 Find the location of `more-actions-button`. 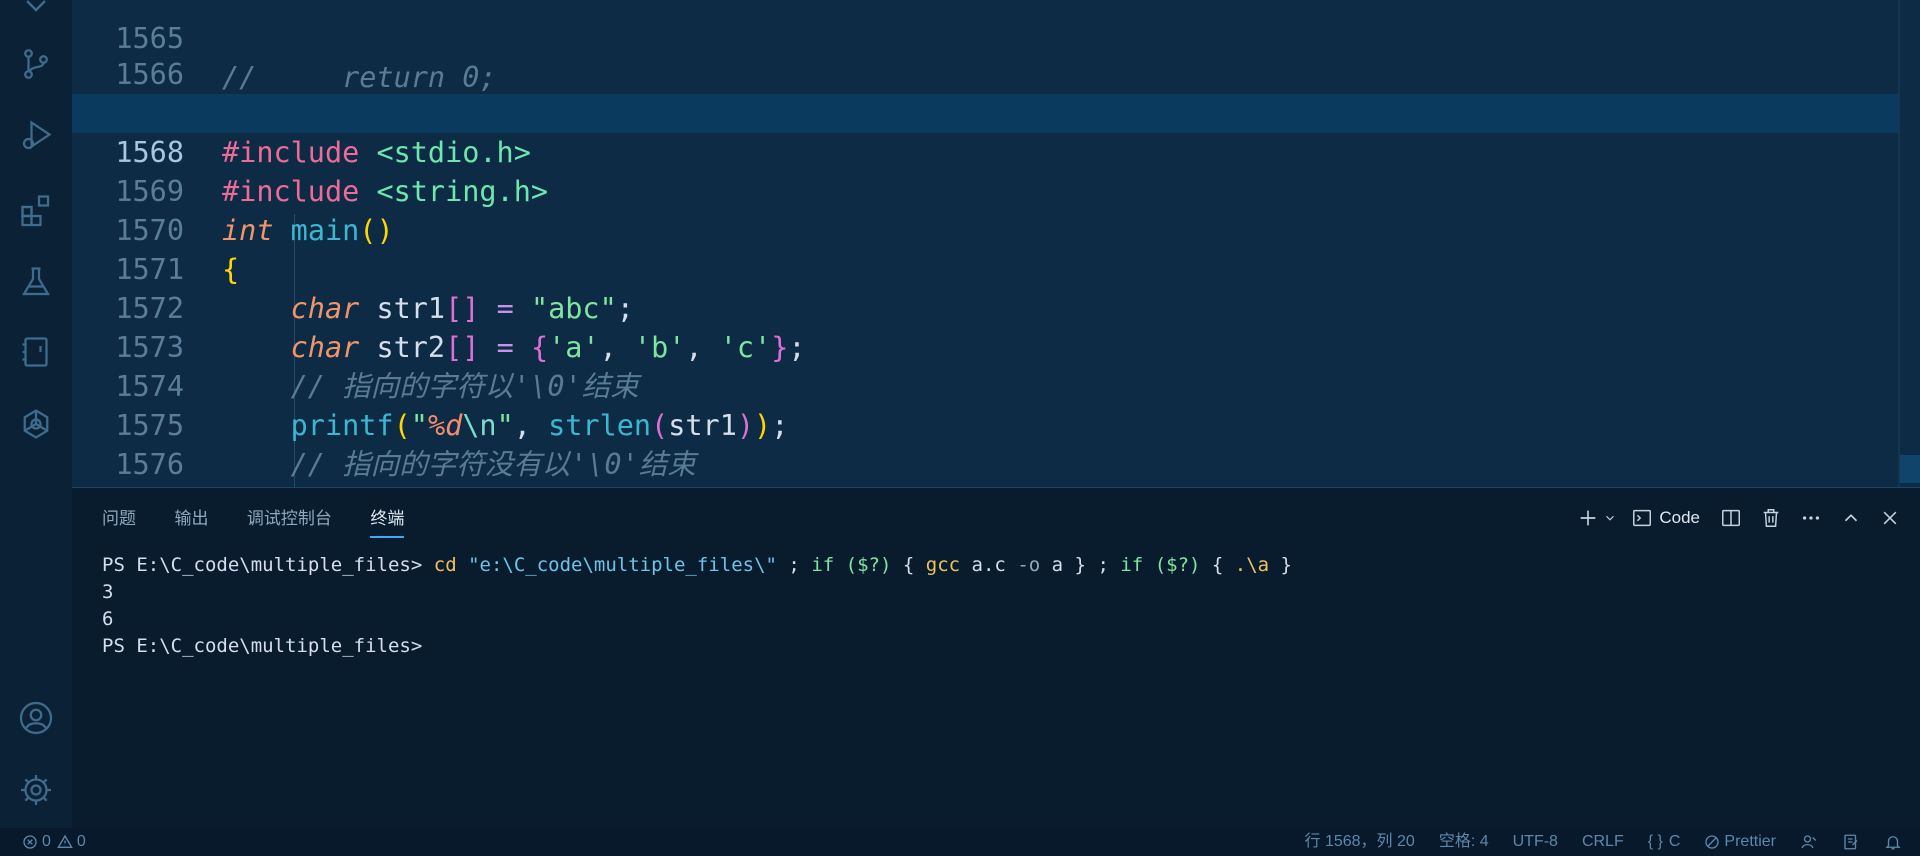

more-actions-button is located at coordinates (1811, 518).